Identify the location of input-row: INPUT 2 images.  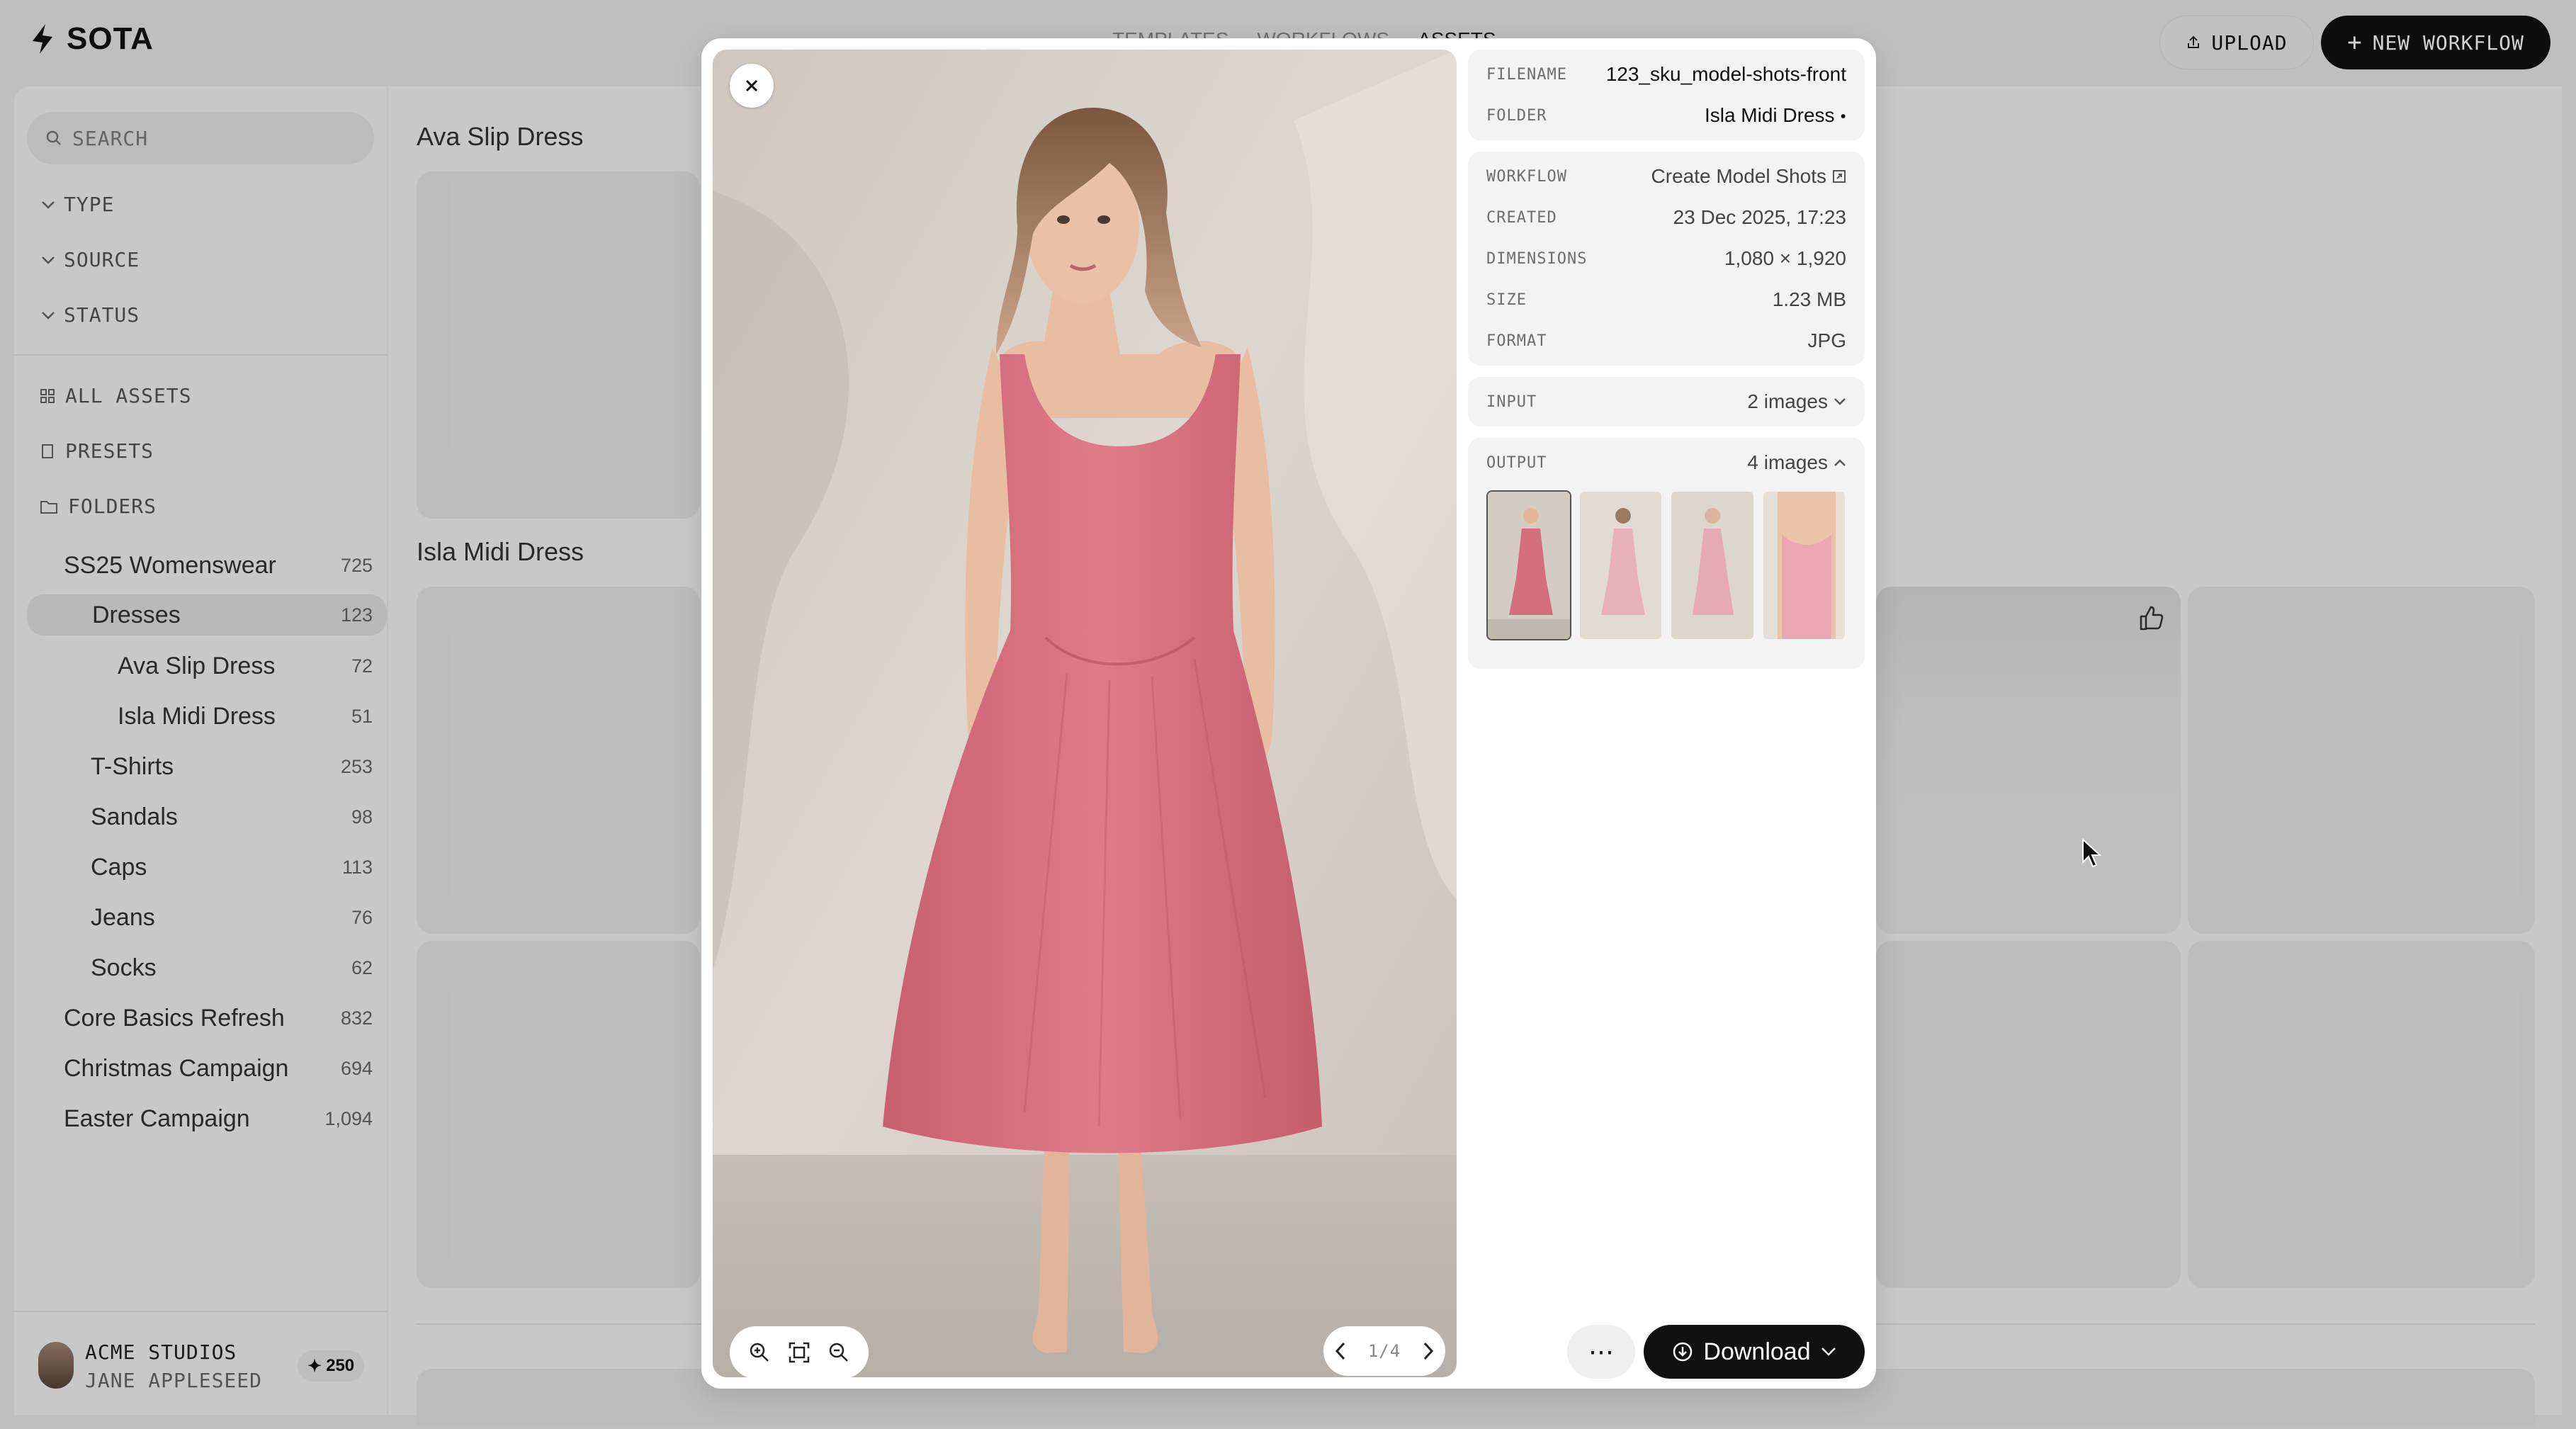
(1666, 402).